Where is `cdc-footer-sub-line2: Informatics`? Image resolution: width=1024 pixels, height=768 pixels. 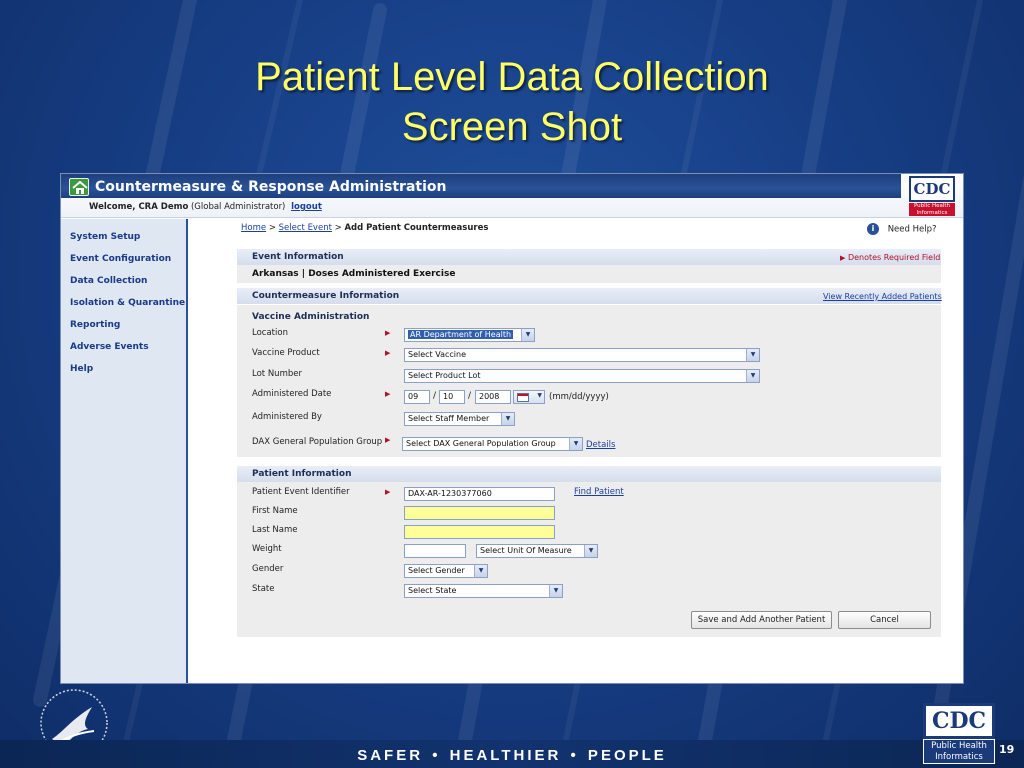
cdc-footer-sub-line2: Informatics is located at coordinates (959, 757).